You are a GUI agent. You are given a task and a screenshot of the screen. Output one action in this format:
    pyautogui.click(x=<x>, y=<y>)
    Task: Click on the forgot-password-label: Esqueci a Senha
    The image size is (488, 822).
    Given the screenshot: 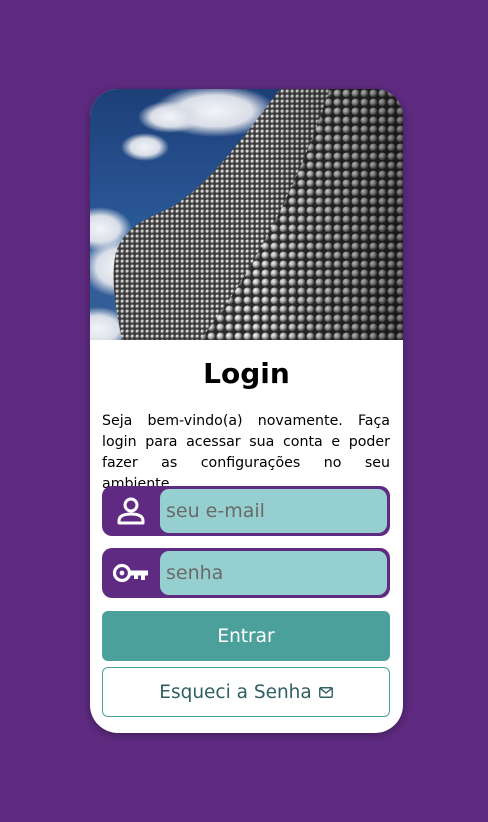 What is the action you would take?
    pyautogui.click(x=235, y=692)
    